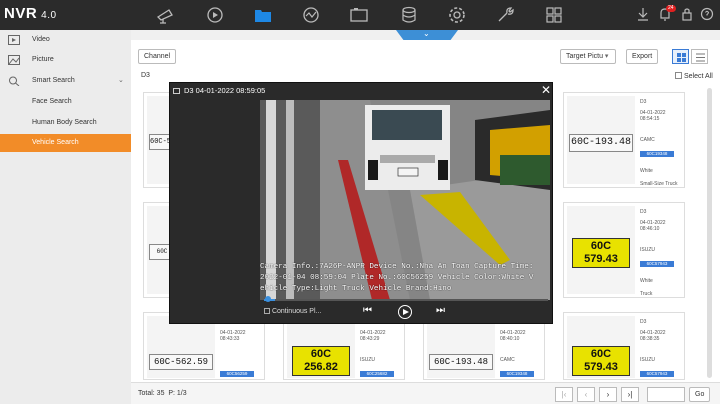  What do you see at coordinates (606, 56) in the screenshot?
I see `caret-down-icon: ▾` at bounding box center [606, 56].